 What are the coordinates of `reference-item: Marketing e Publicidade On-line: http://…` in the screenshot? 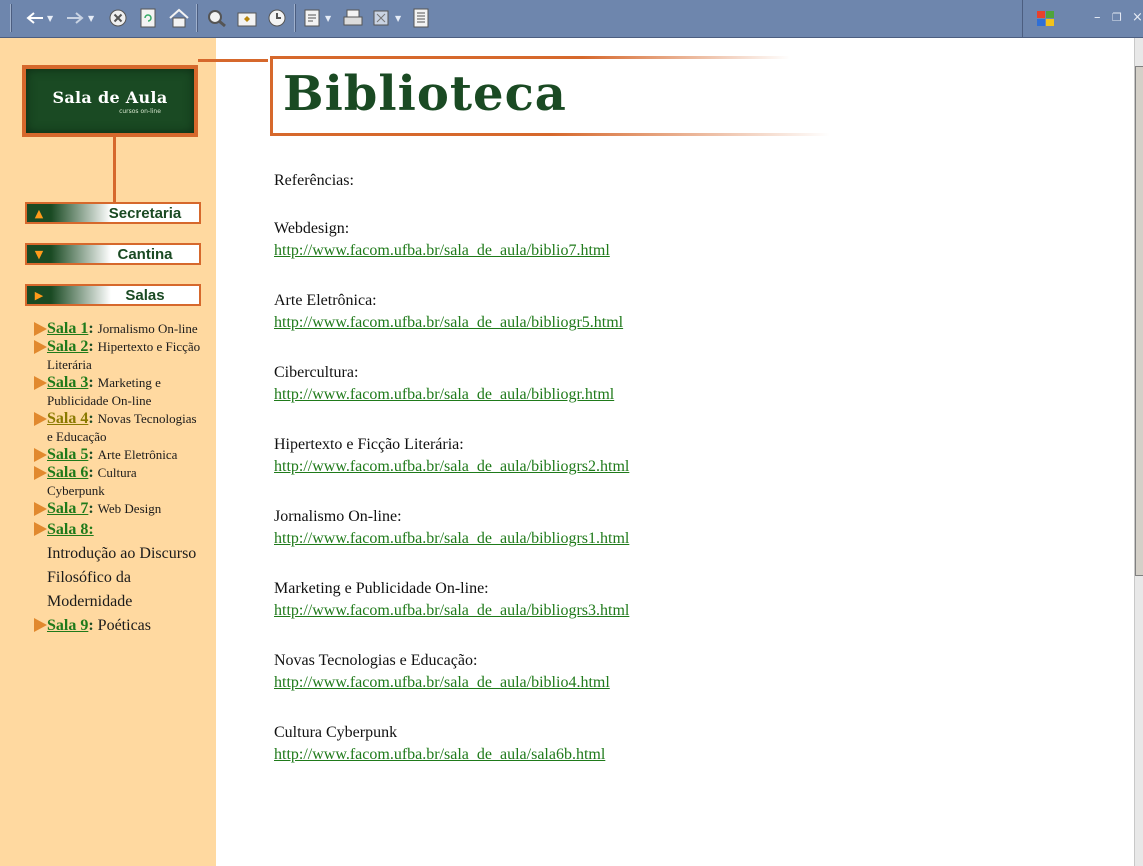 It's located at (451, 600).